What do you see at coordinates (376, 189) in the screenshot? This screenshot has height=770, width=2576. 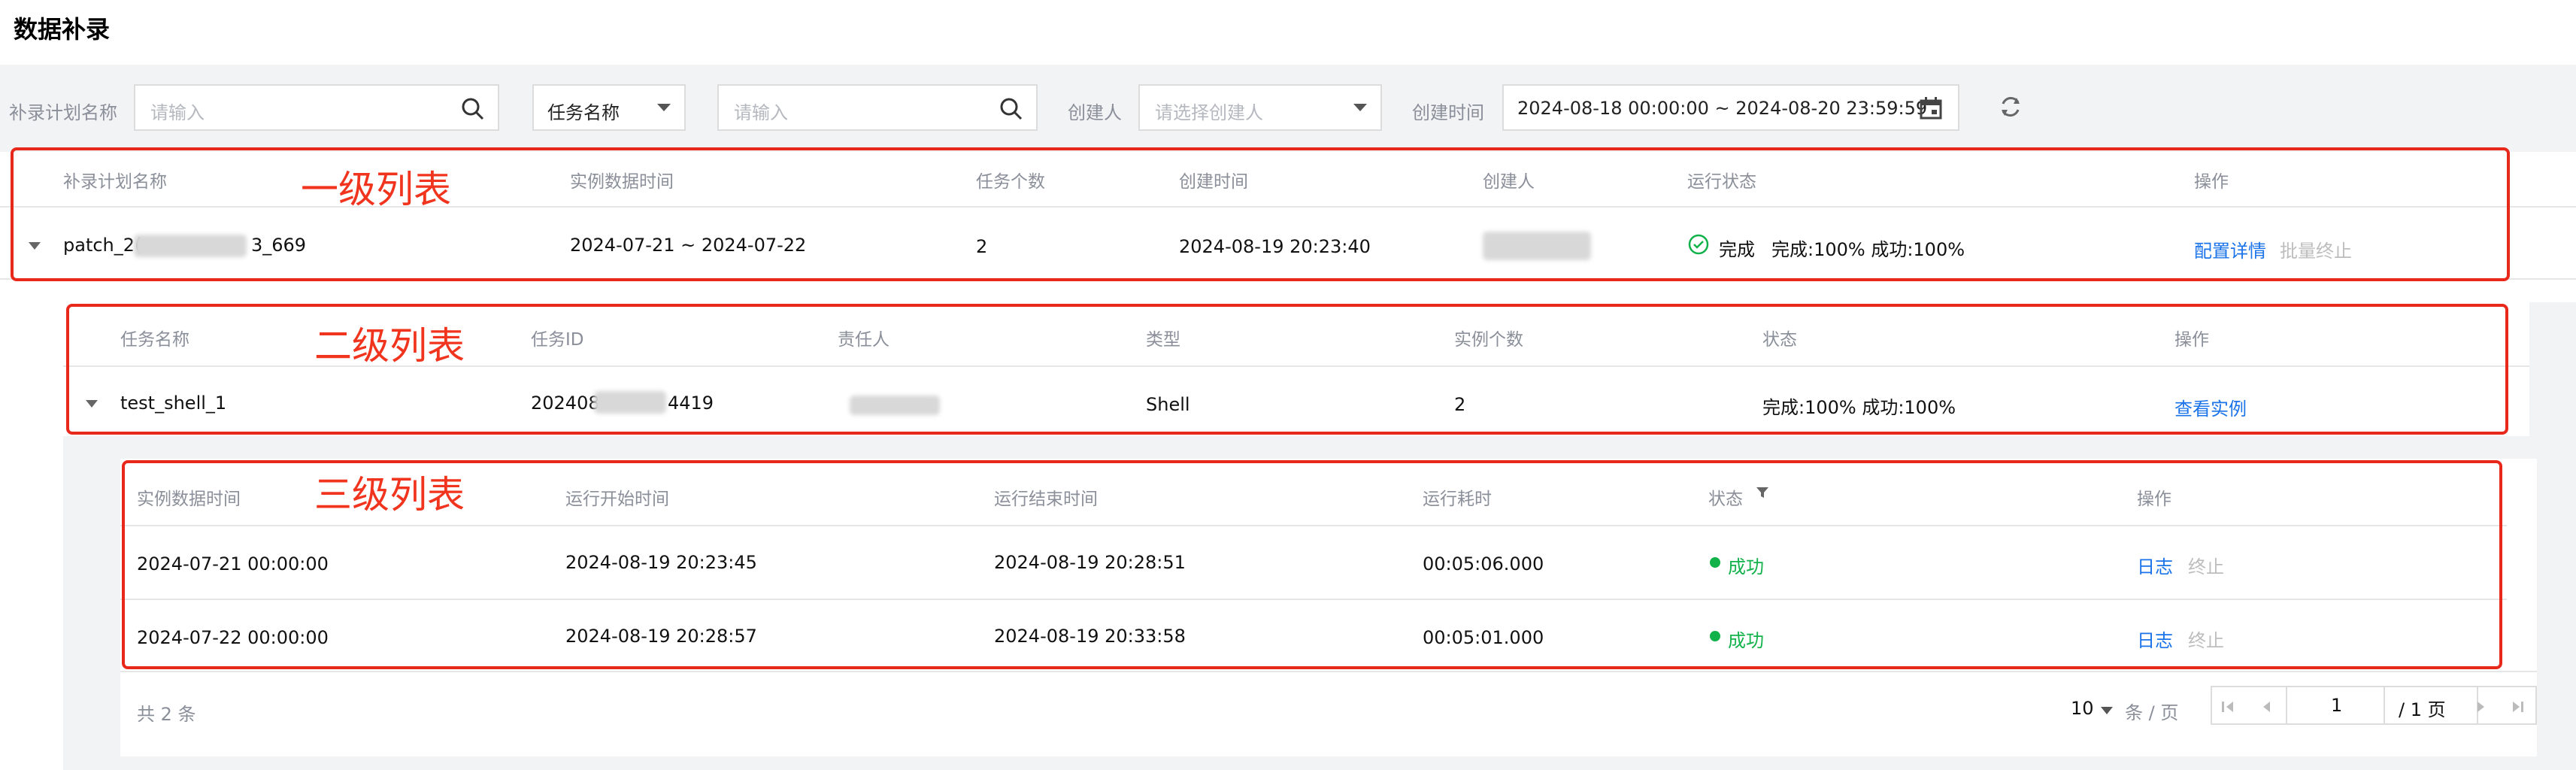 I see `annotation-level1: 一级列表` at bounding box center [376, 189].